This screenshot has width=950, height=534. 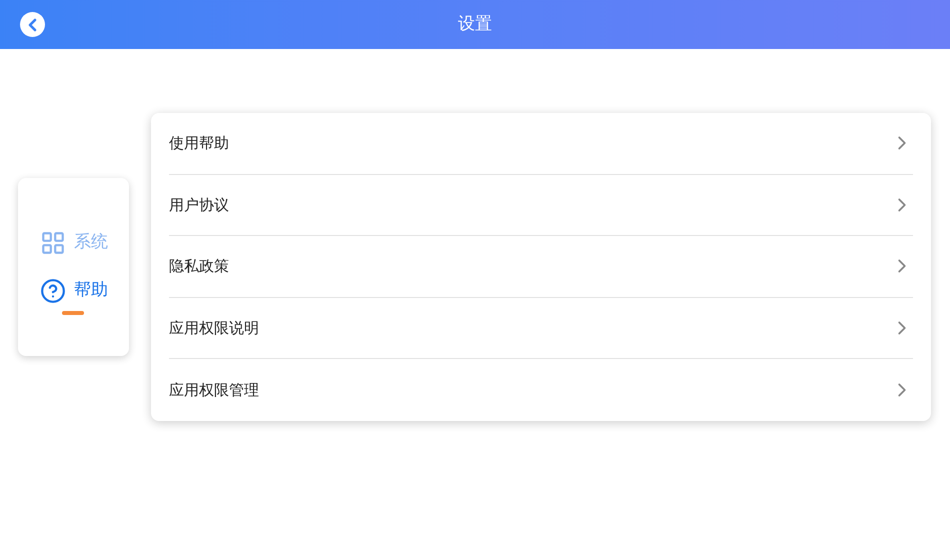 I want to click on sidebar-tab: 帮助, so click(x=74, y=291).